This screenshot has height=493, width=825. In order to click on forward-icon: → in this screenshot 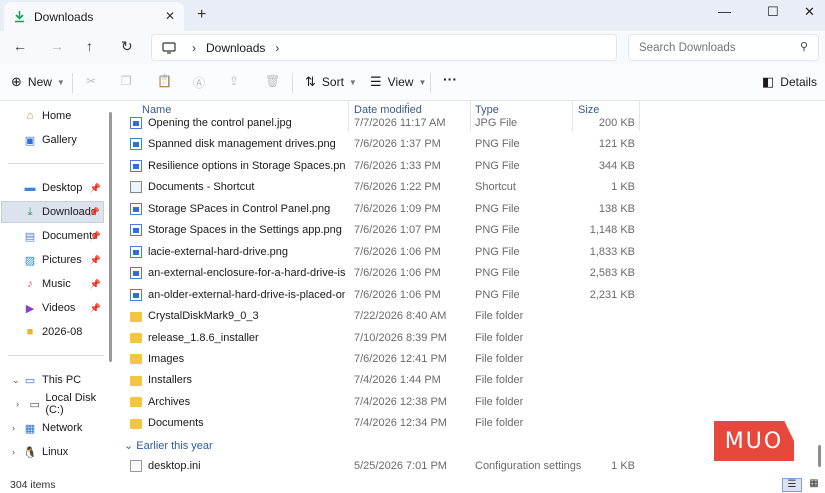, I will do `click(57, 46)`.